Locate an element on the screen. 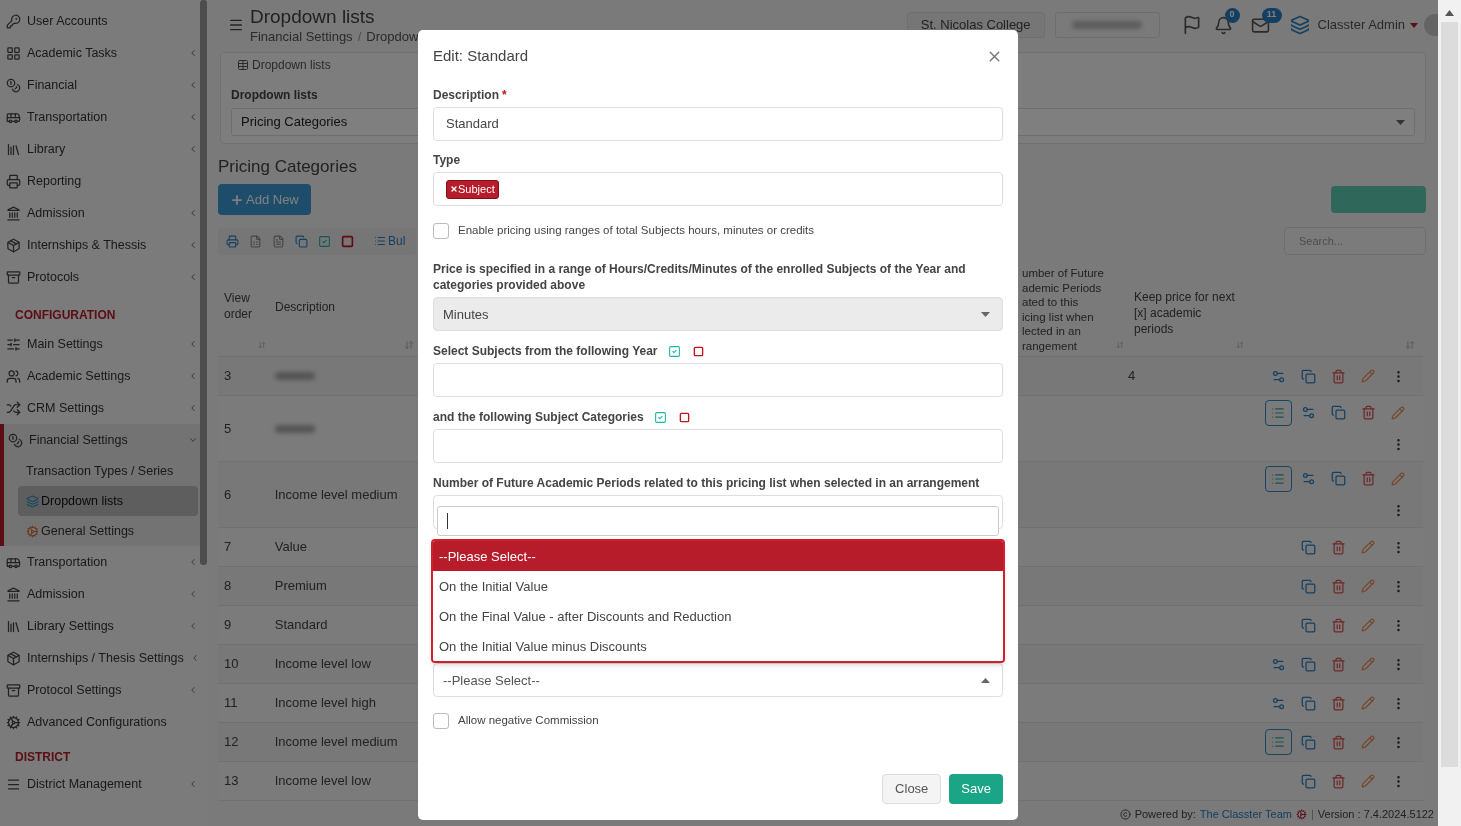 The width and height of the screenshot is (1461, 826). footer-text: Powered by: is located at coordinates (1165, 814).